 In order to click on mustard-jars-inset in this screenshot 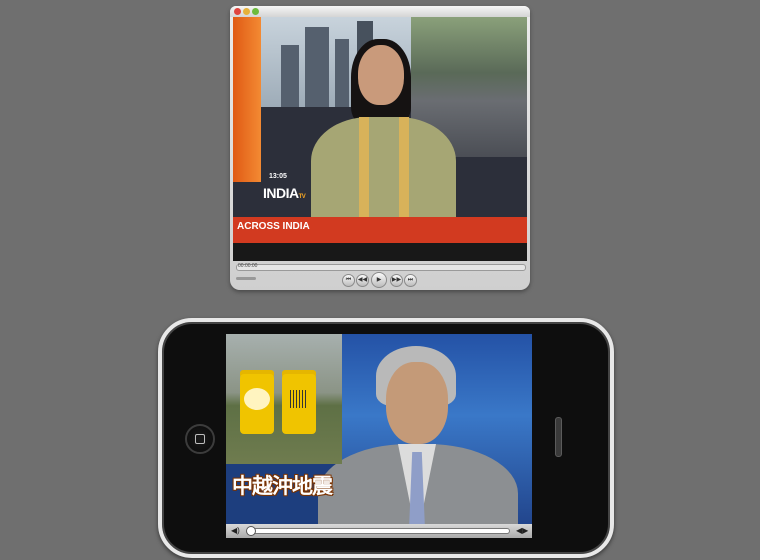, I will do `click(284, 399)`.